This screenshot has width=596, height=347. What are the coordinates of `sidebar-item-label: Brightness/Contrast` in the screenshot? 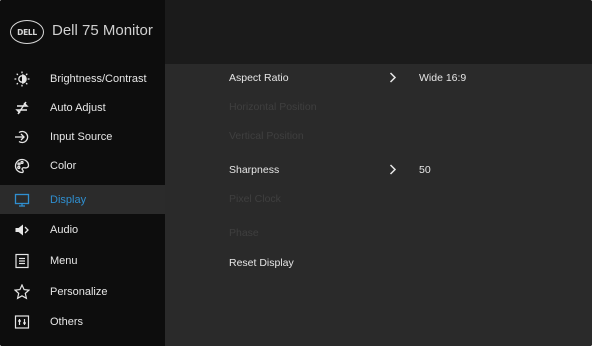 It's located at (98, 78).